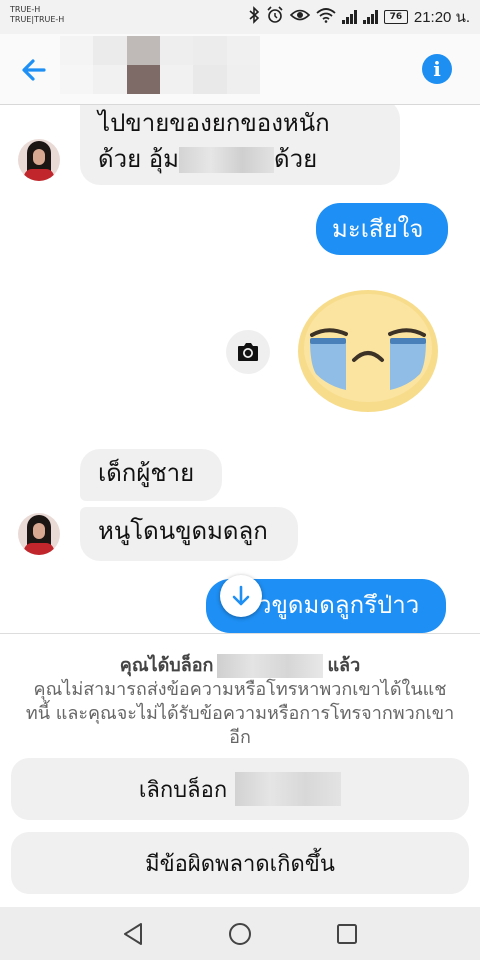  I want to click on arrow-down-icon, so click(241, 595).